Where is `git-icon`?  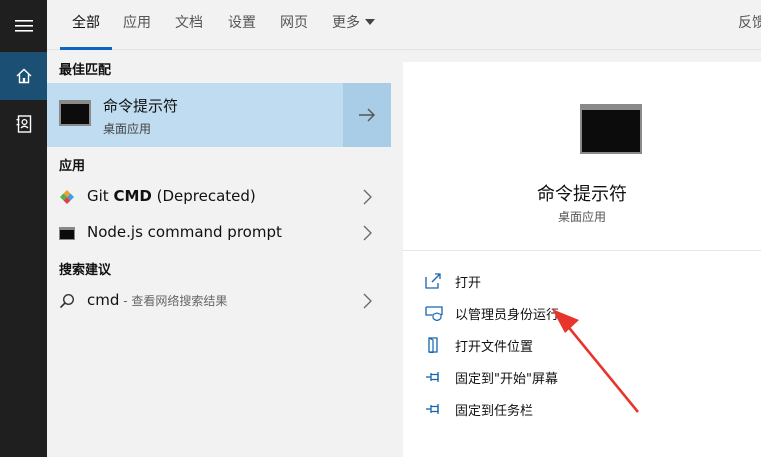 git-icon is located at coordinates (67, 197).